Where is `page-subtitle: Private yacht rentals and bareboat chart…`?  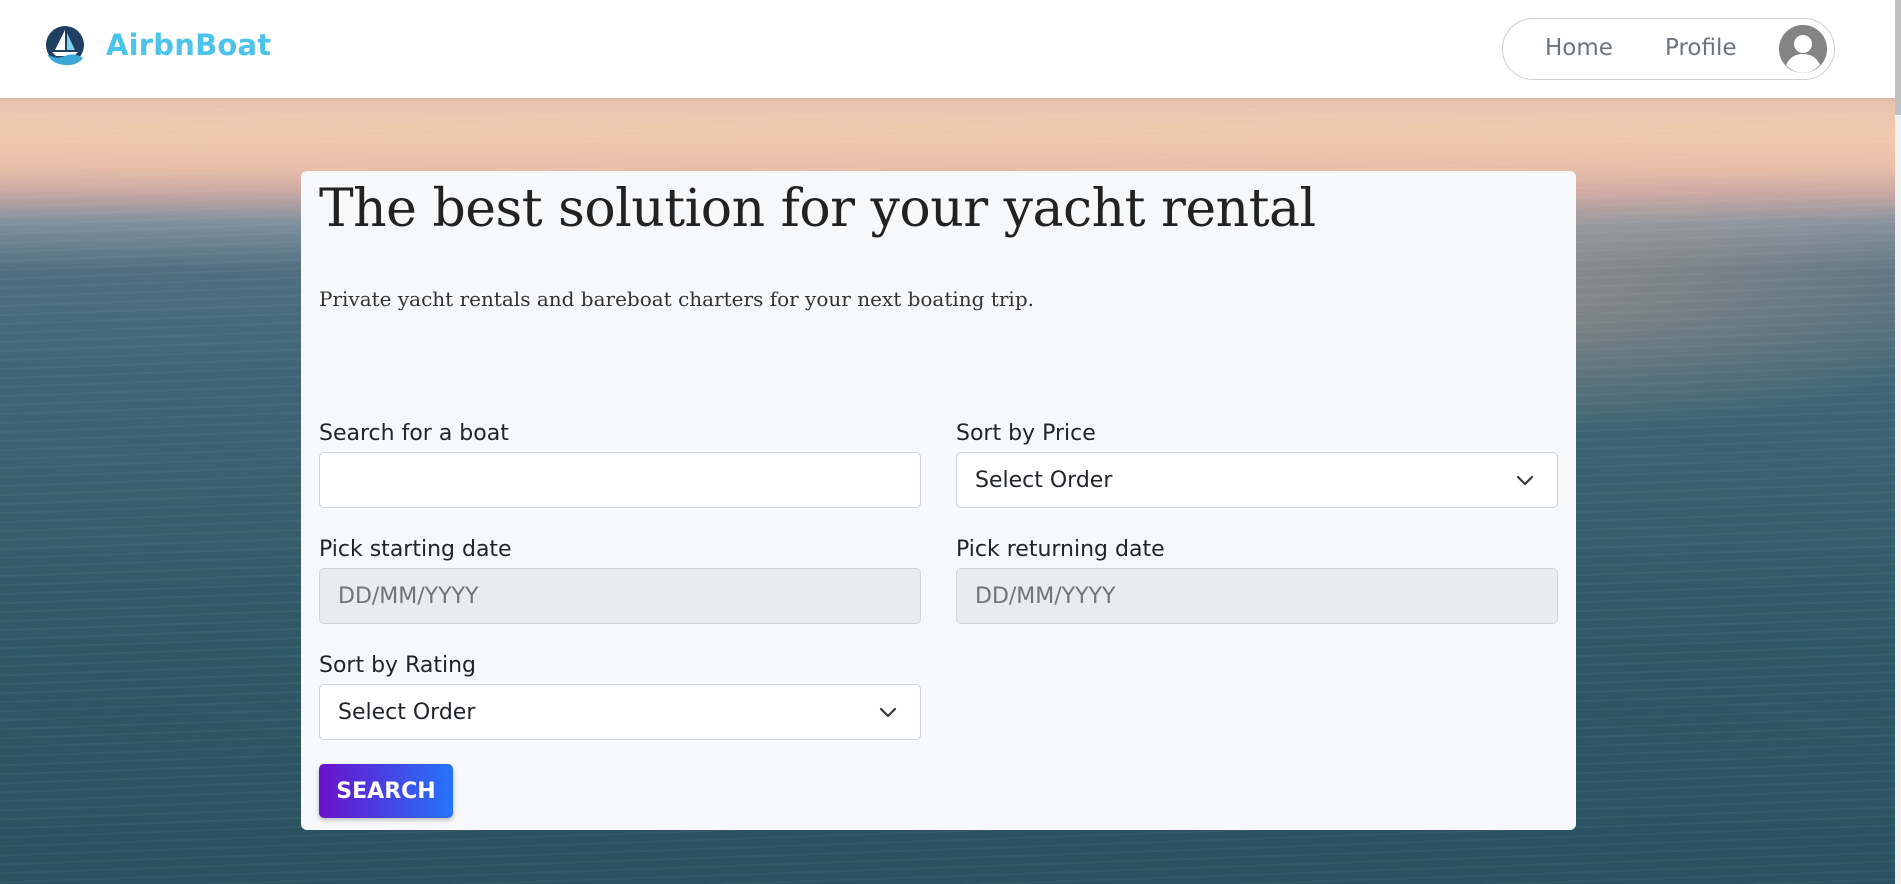 page-subtitle: Private yacht rentals and bareboat chart… is located at coordinates (676, 299).